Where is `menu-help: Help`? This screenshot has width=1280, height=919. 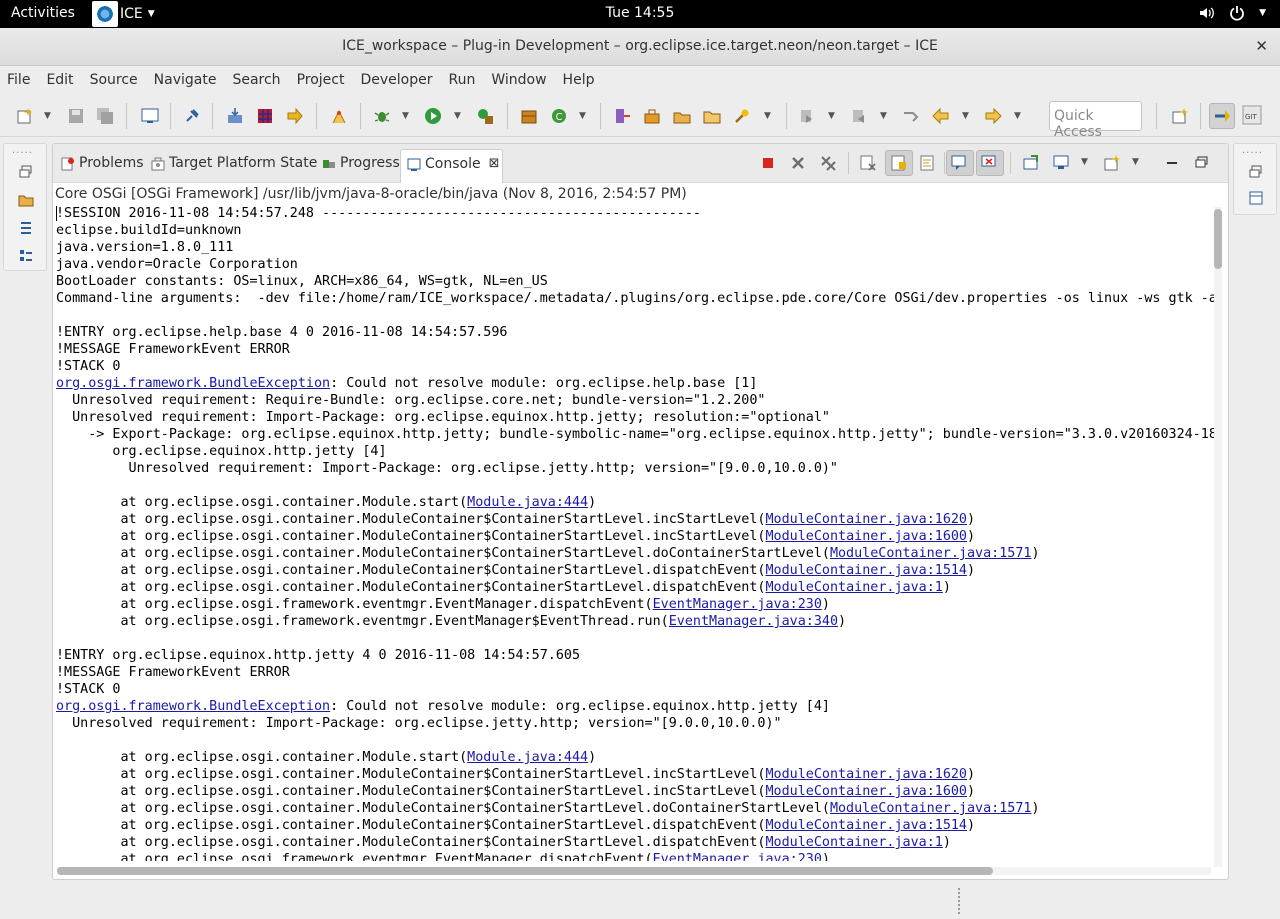
menu-help: Help is located at coordinates (579, 80).